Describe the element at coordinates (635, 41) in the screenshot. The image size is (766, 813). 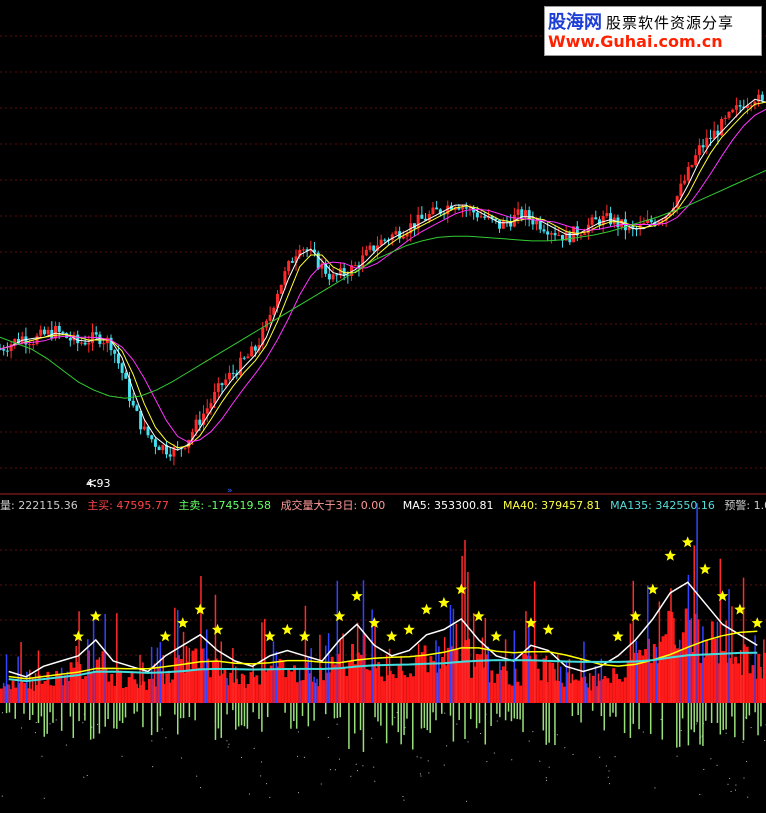
I see `logo-url: Www.Guhai.com.cn` at that location.